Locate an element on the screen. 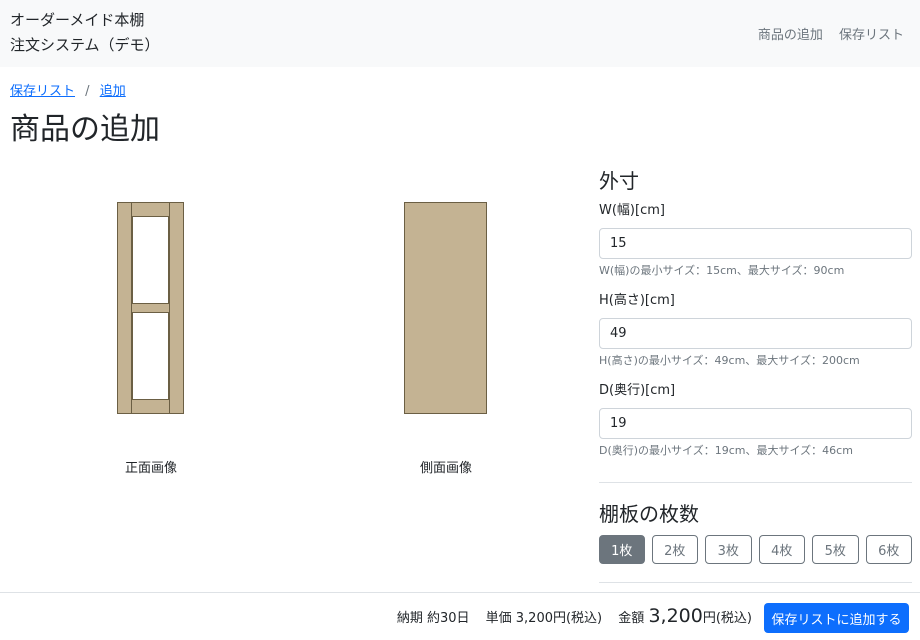  amount-label: 金額 is located at coordinates (631, 618).